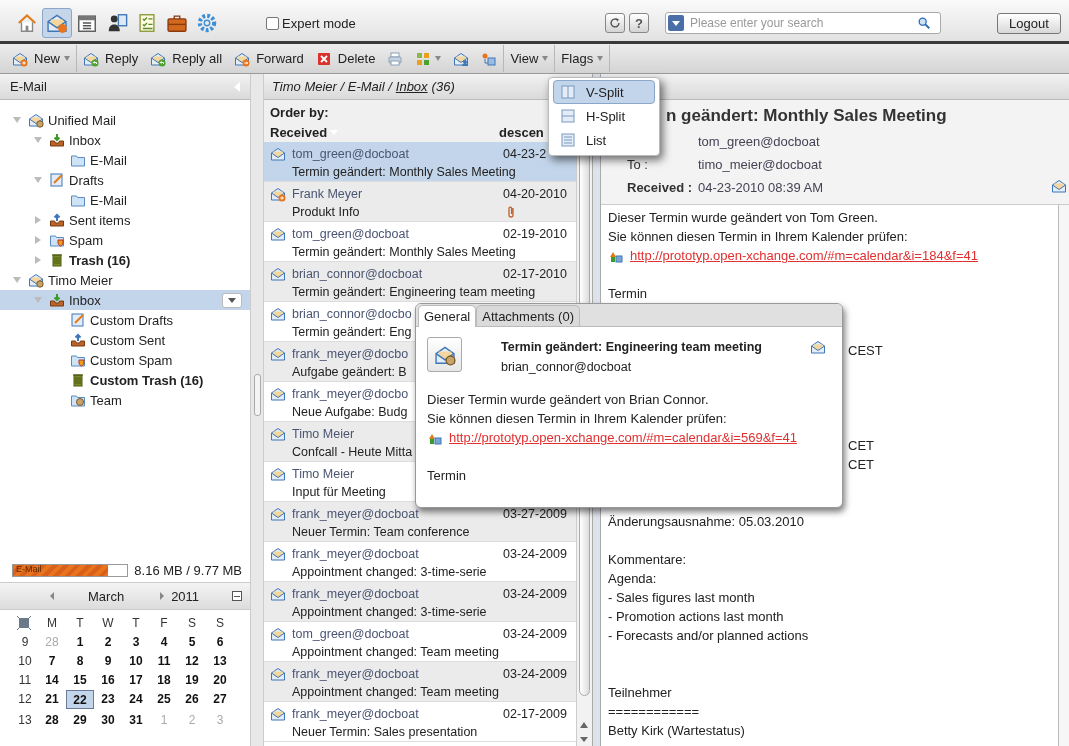 This screenshot has width=1069, height=746. Describe the element at coordinates (535, 194) in the screenshot. I see `date-text: 04-20-2010` at that location.